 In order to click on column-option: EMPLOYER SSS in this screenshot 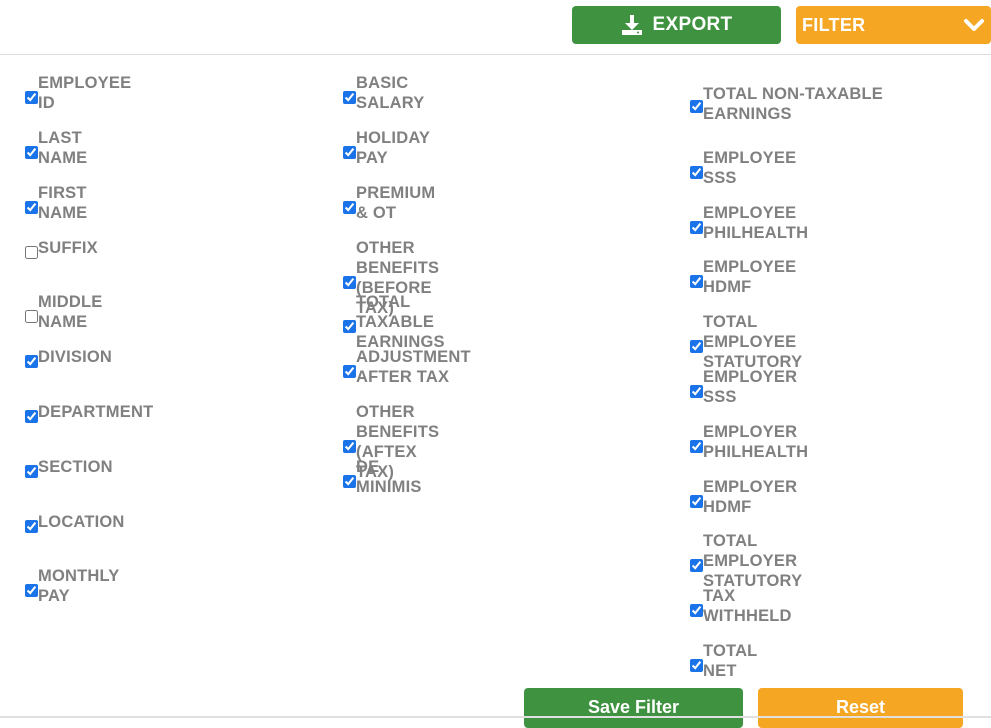, I will do `click(743, 389)`.